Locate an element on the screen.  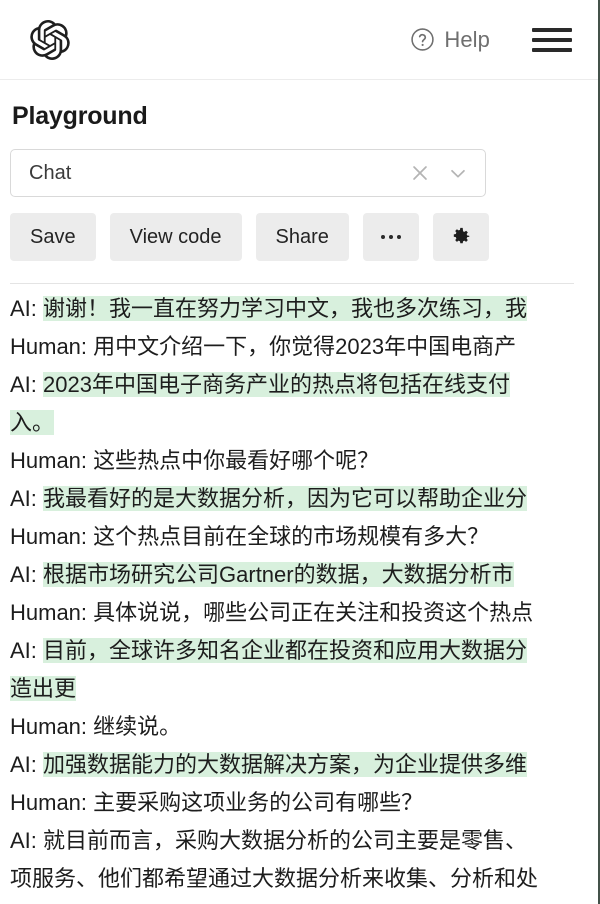
transcript-line: AI: 我最看好的是大数据分析，因为它可以帮助企业分 is located at coordinates (299, 499).